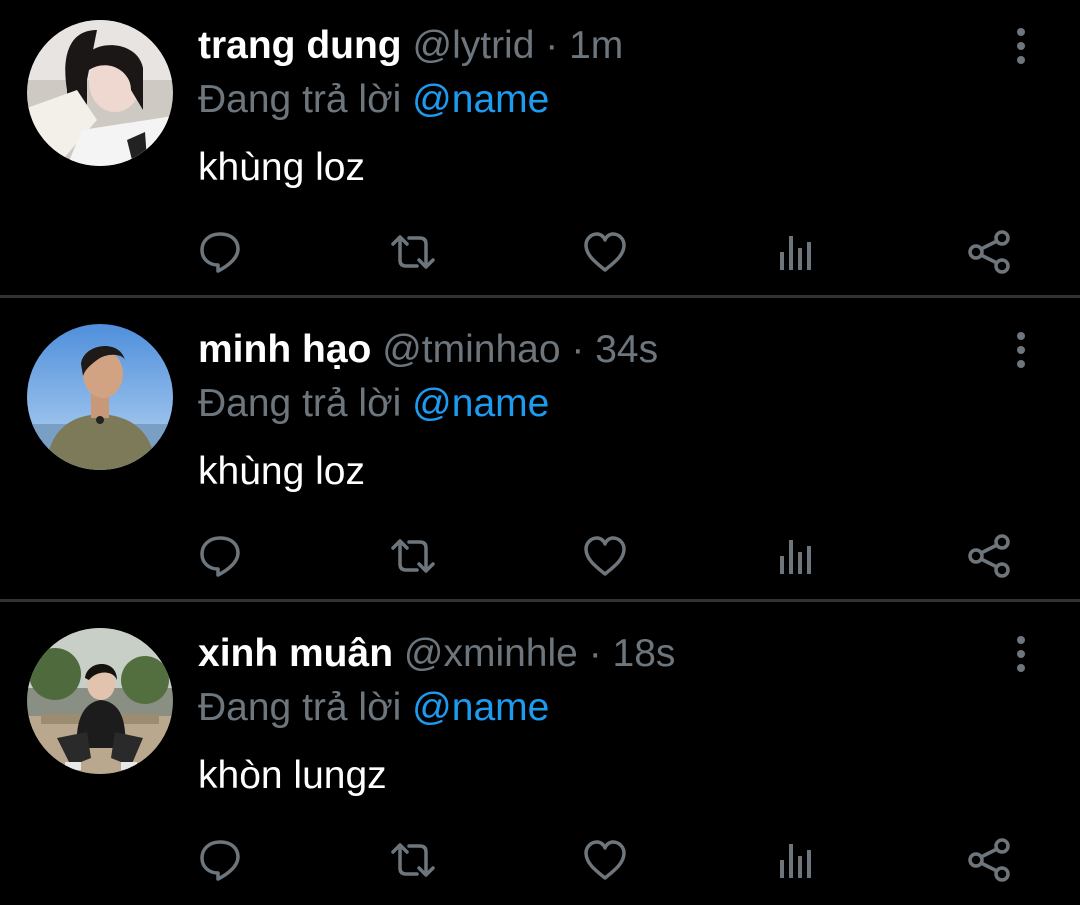 The image size is (1080, 905). What do you see at coordinates (295, 653) in the screenshot?
I see `display-name: xinh muân` at bounding box center [295, 653].